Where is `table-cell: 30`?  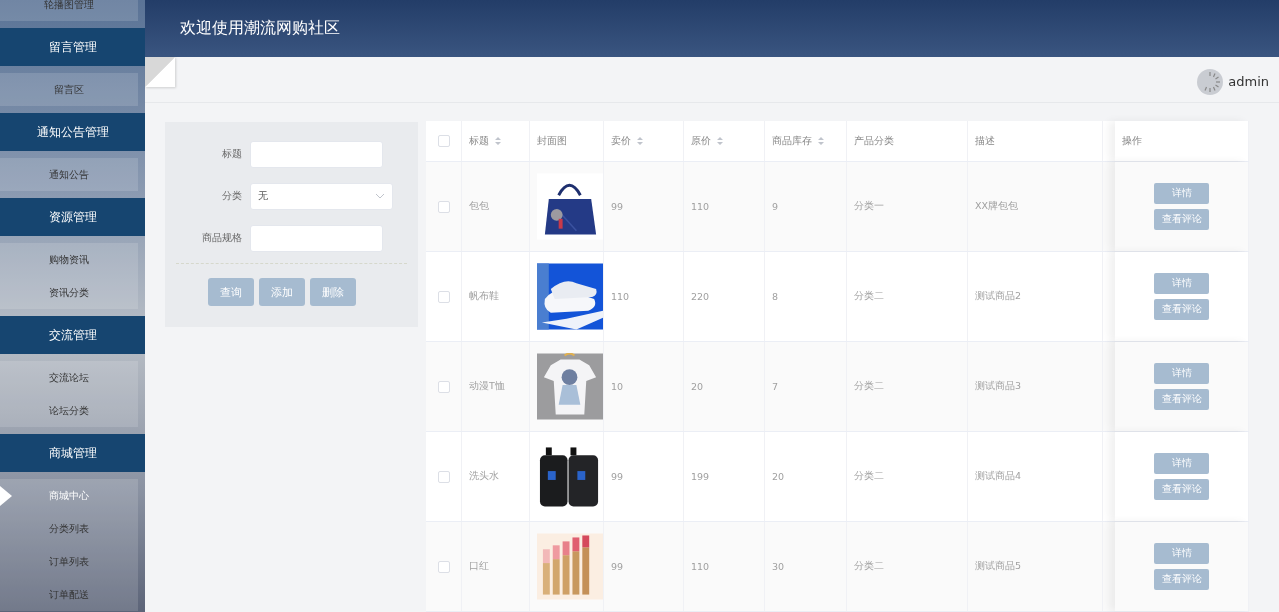
table-cell: 30 is located at coordinates (778, 566).